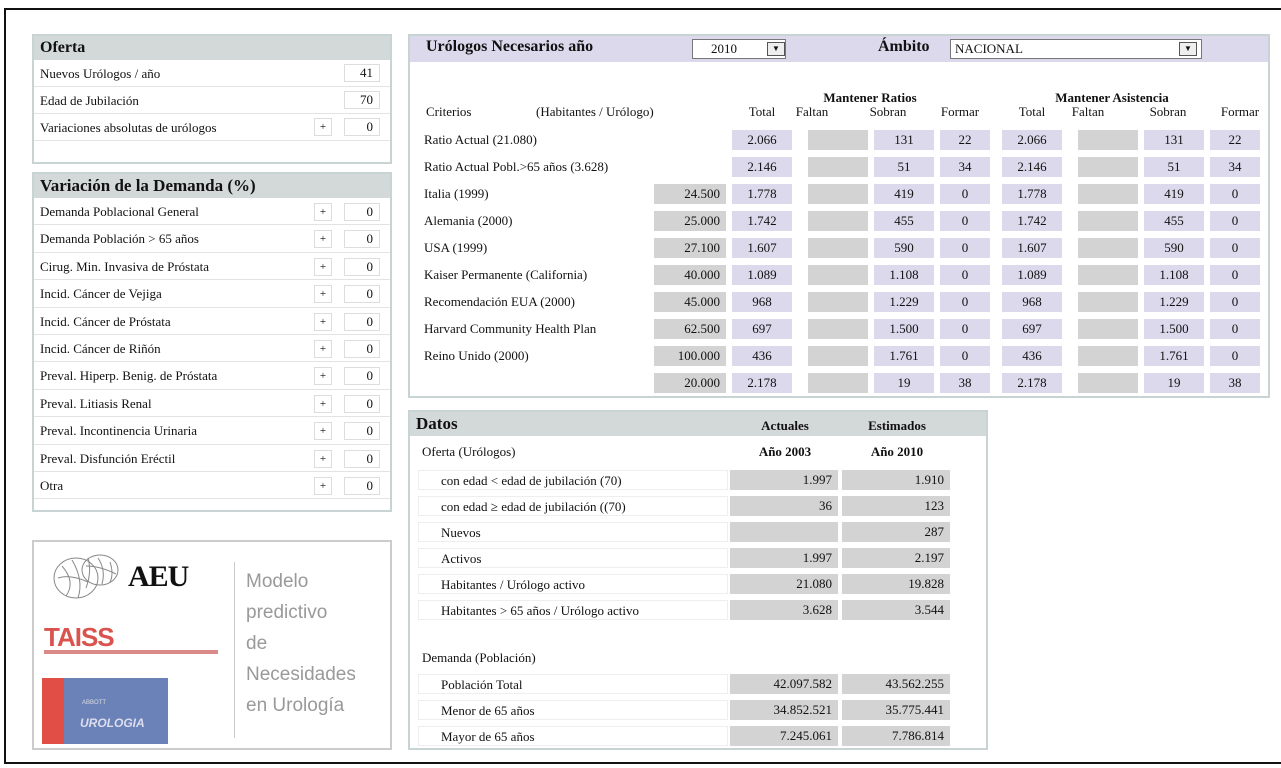 This screenshot has height=768, width=1281. I want to click on datos-row: Activos 1.997 2.197, so click(688, 558).